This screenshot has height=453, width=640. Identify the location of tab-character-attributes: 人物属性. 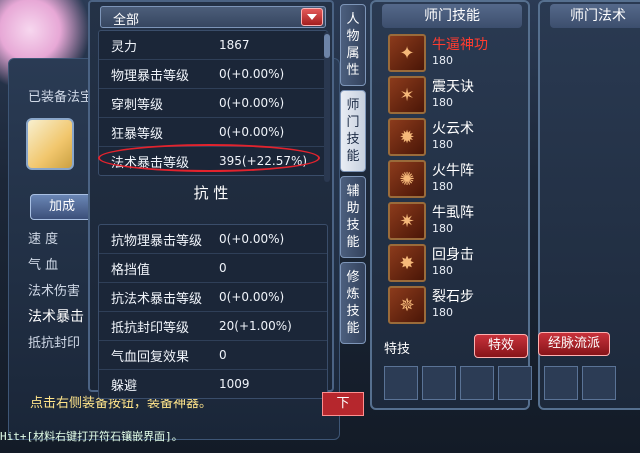
(353, 45).